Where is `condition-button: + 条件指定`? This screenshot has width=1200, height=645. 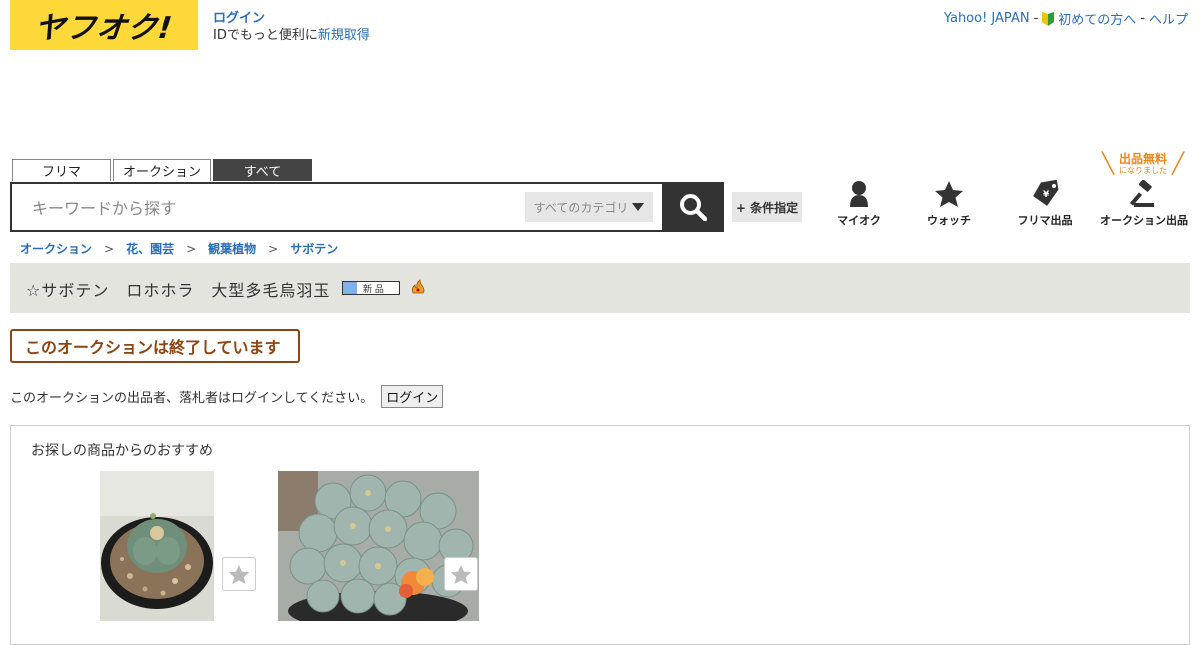
condition-button: + 条件指定 is located at coordinates (767, 207).